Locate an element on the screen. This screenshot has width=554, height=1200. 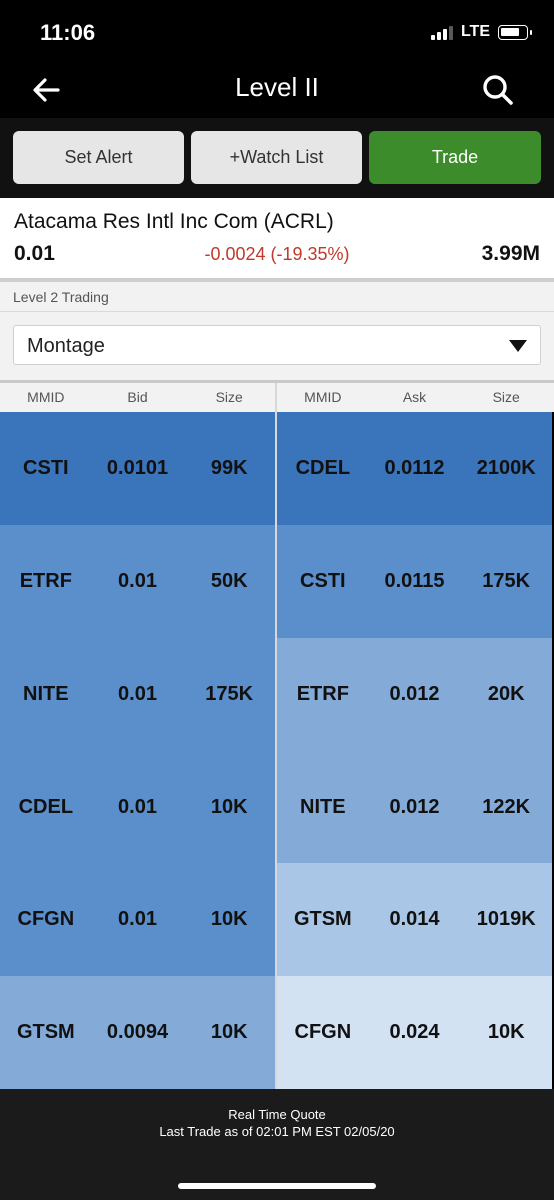
ask-row: CFGN 0.024 10K is located at coordinates (414, 1032).